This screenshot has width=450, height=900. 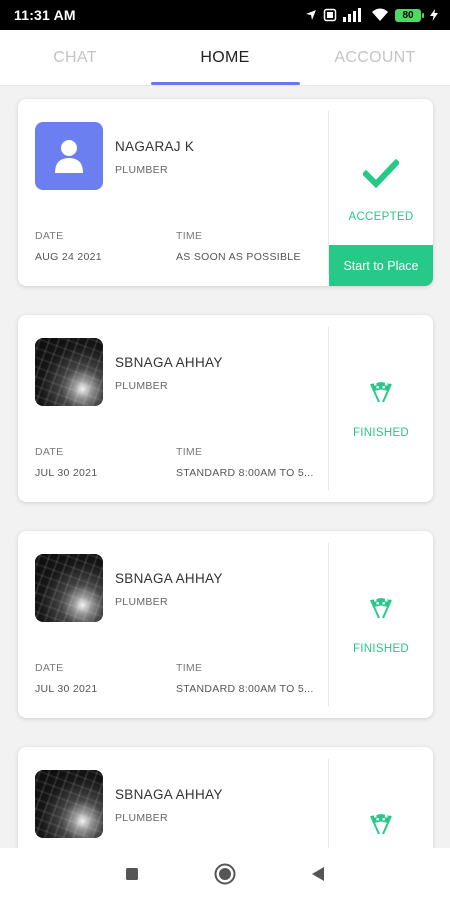 I want to click on circle-icon, so click(x=225, y=874).